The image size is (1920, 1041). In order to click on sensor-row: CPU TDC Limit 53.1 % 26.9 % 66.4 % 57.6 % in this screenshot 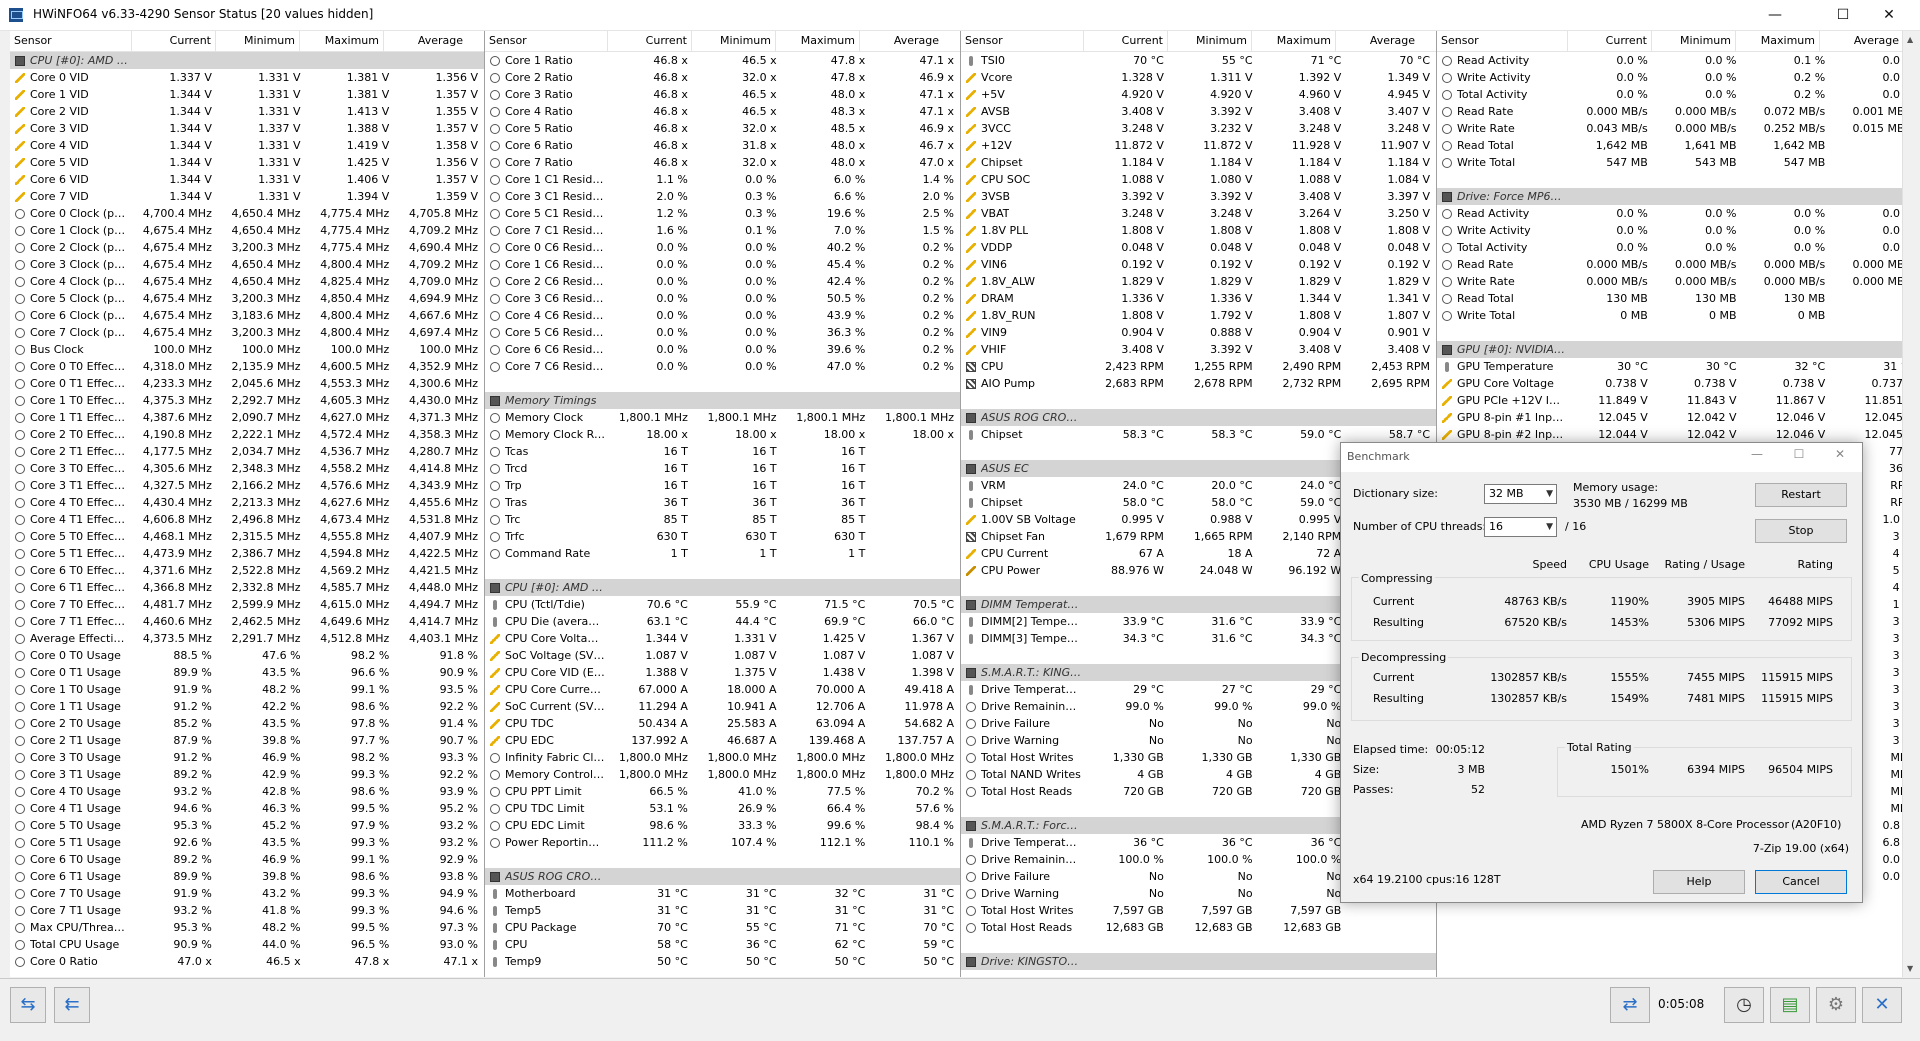, I will do `click(722, 808)`.